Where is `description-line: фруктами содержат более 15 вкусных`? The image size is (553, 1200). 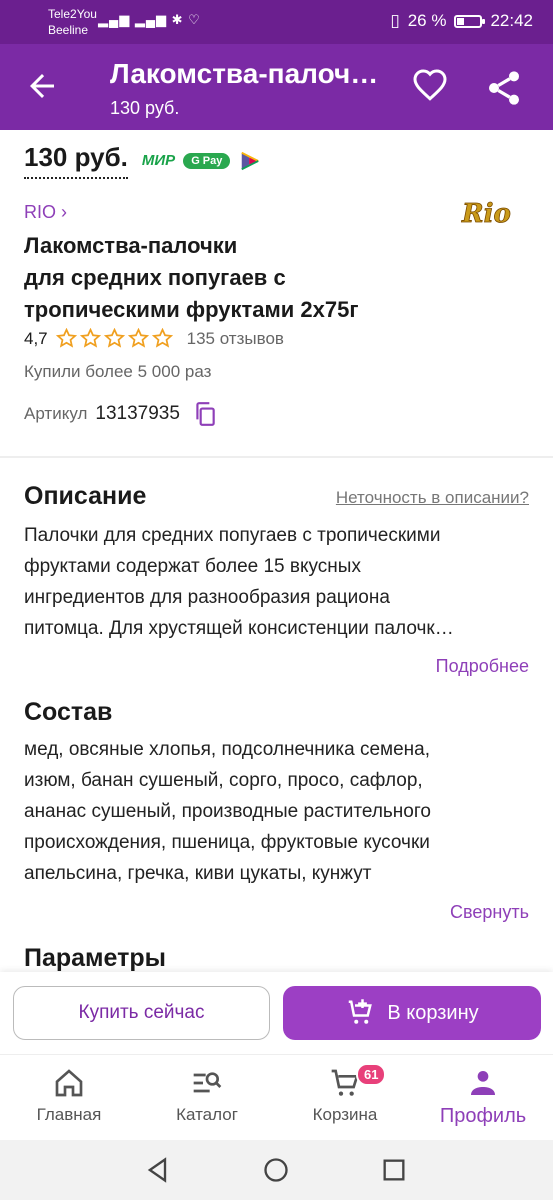
description-line: фруктами содержат более 15 вкусных is located at coordinates (192, 566).